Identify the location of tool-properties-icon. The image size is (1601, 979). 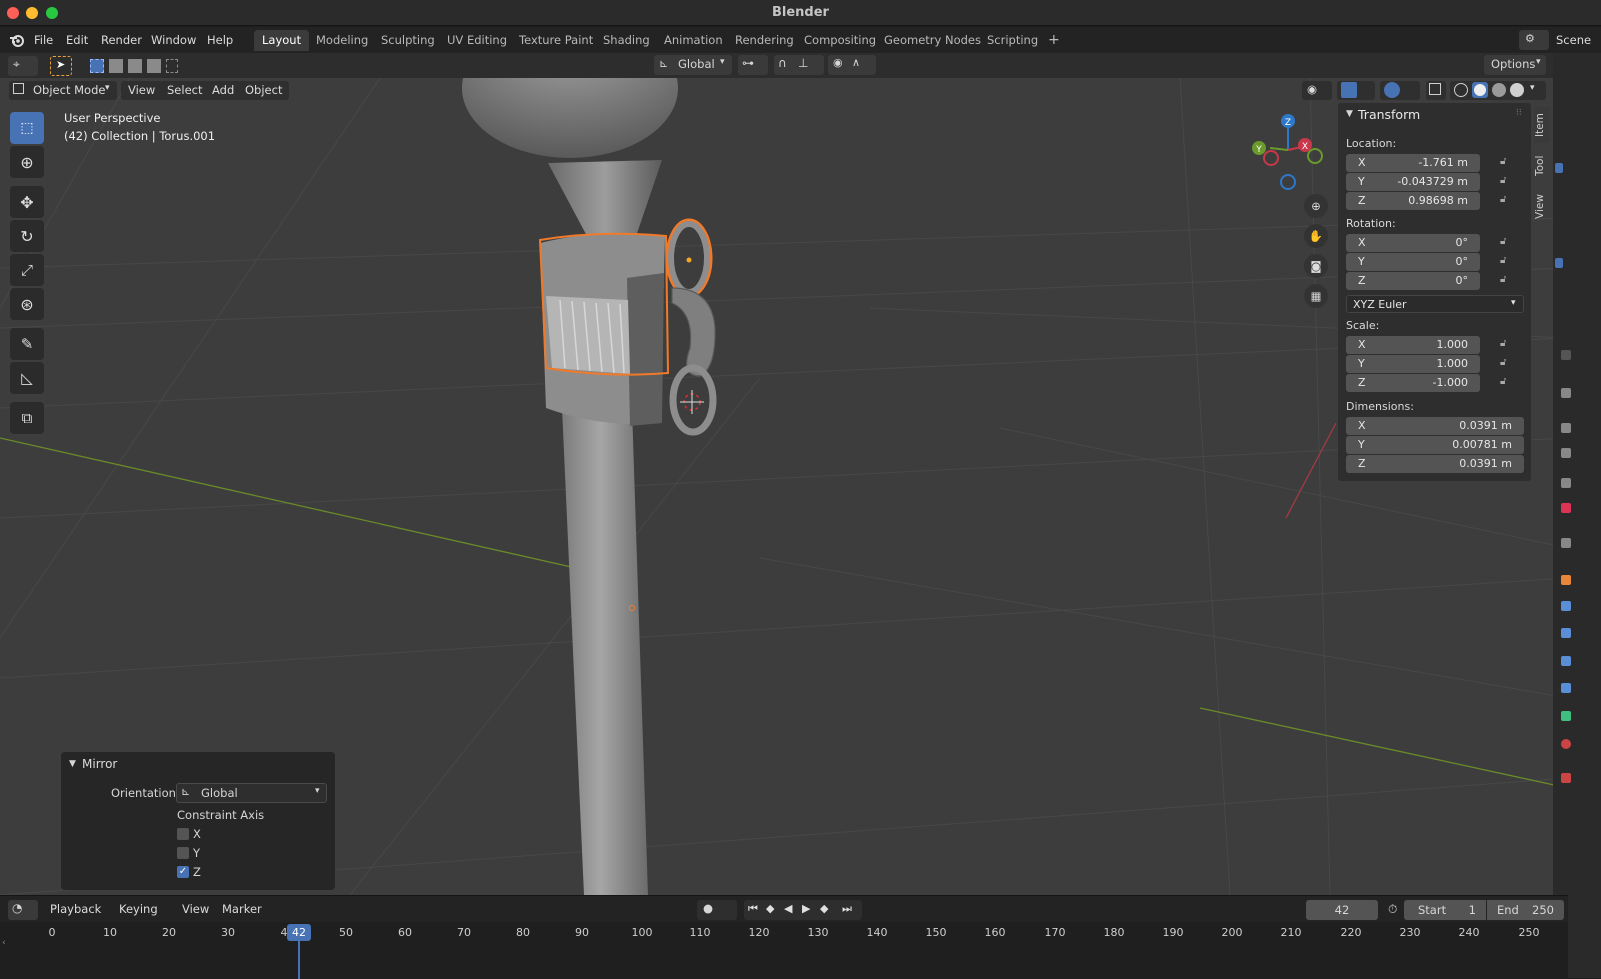
(1566, 355).